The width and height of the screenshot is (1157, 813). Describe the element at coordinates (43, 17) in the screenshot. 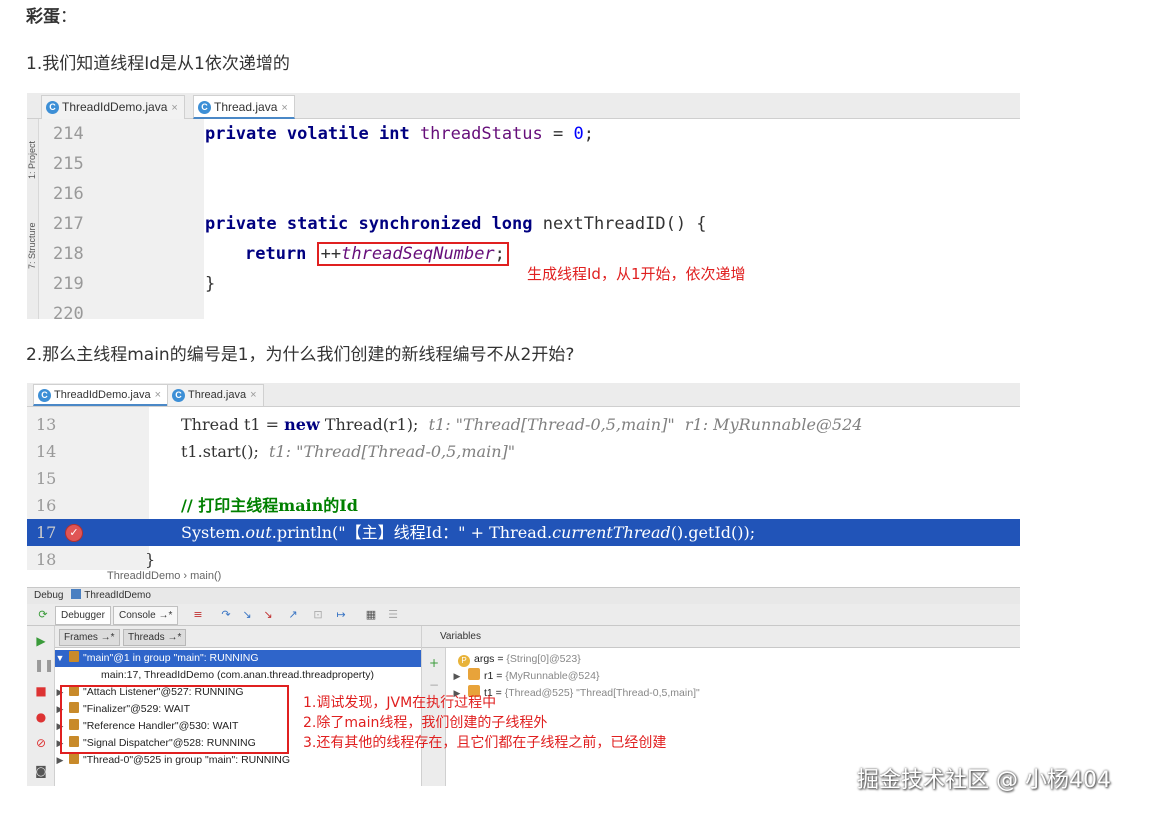

I see `easter-egg-label: 彩蛋` at that location.